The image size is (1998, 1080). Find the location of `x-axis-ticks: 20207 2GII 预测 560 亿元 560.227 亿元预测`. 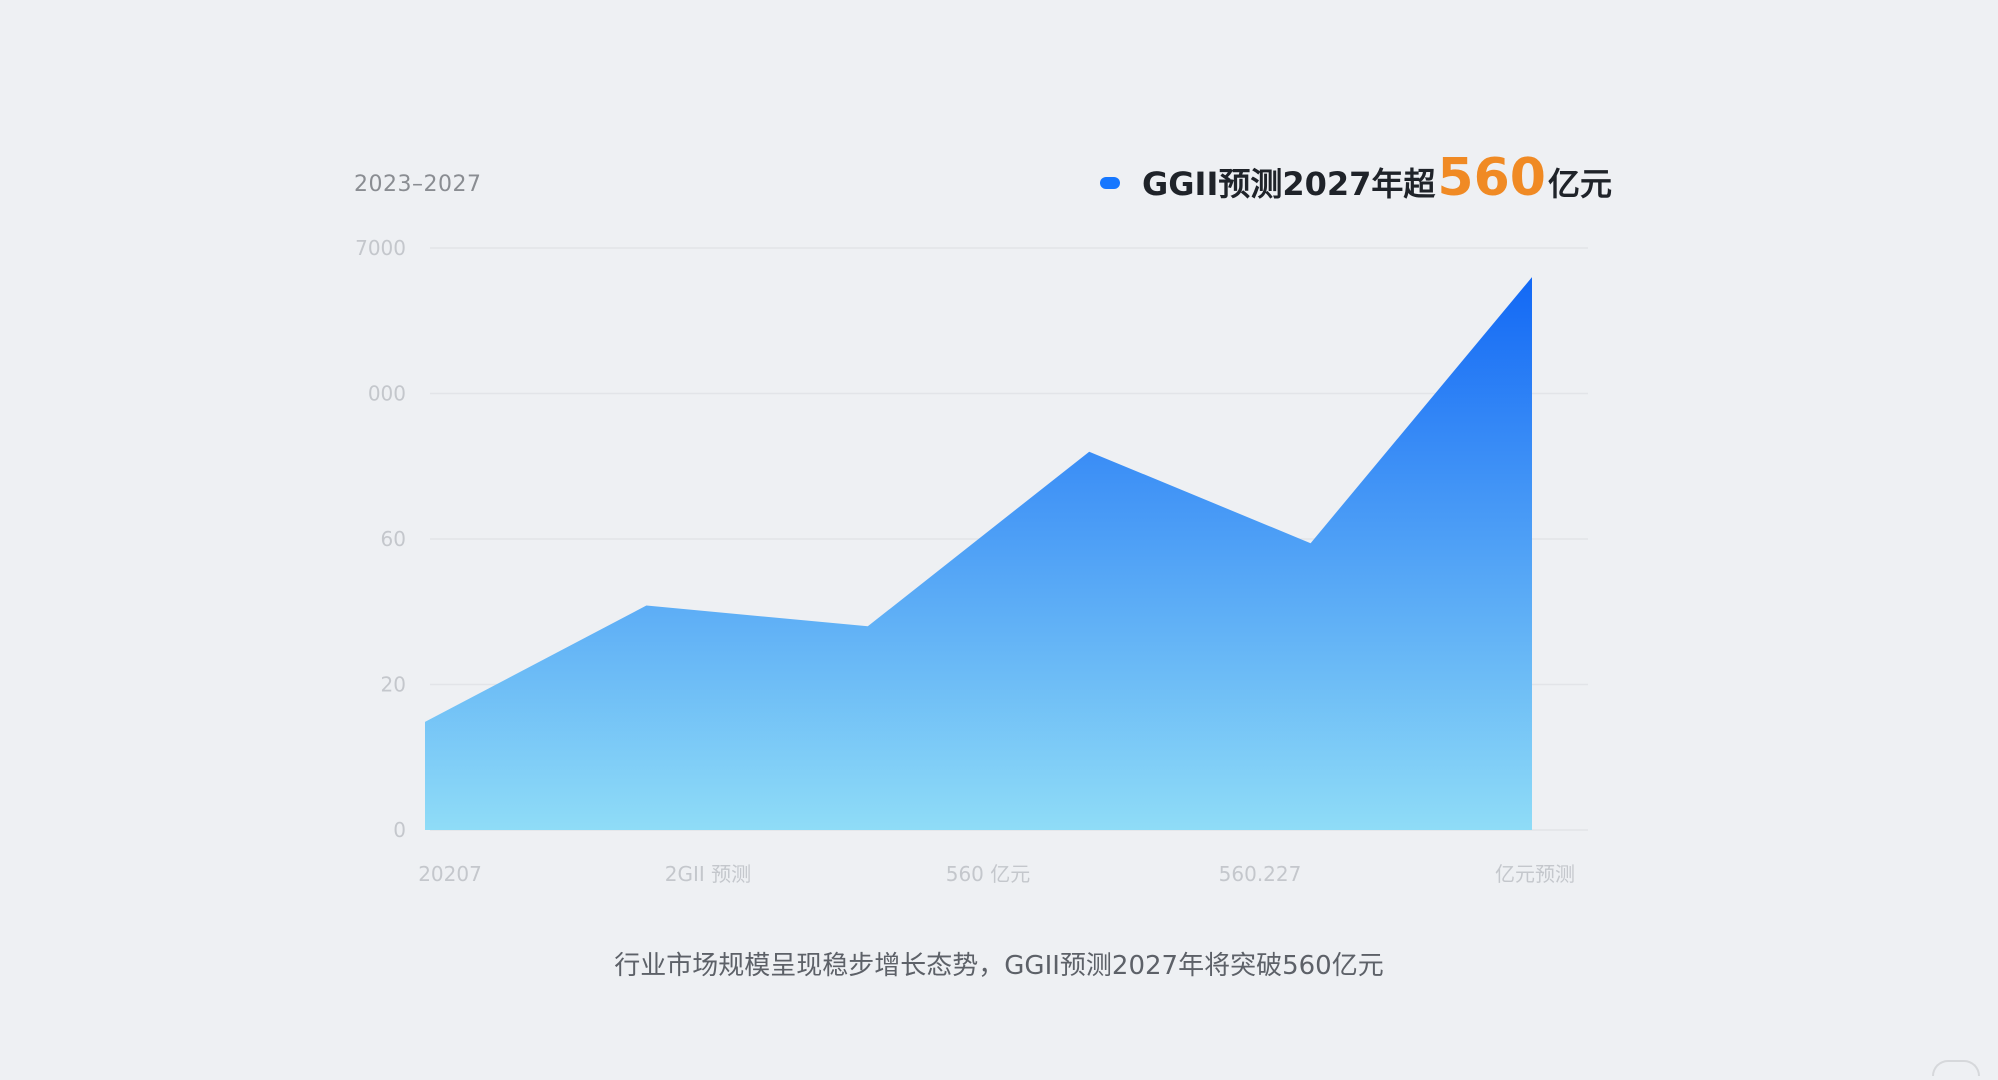

x-axis-ticks: 20207 2GII 预测 560 亿元 560.227 亿元预测 is located at coordinates (996, 874).